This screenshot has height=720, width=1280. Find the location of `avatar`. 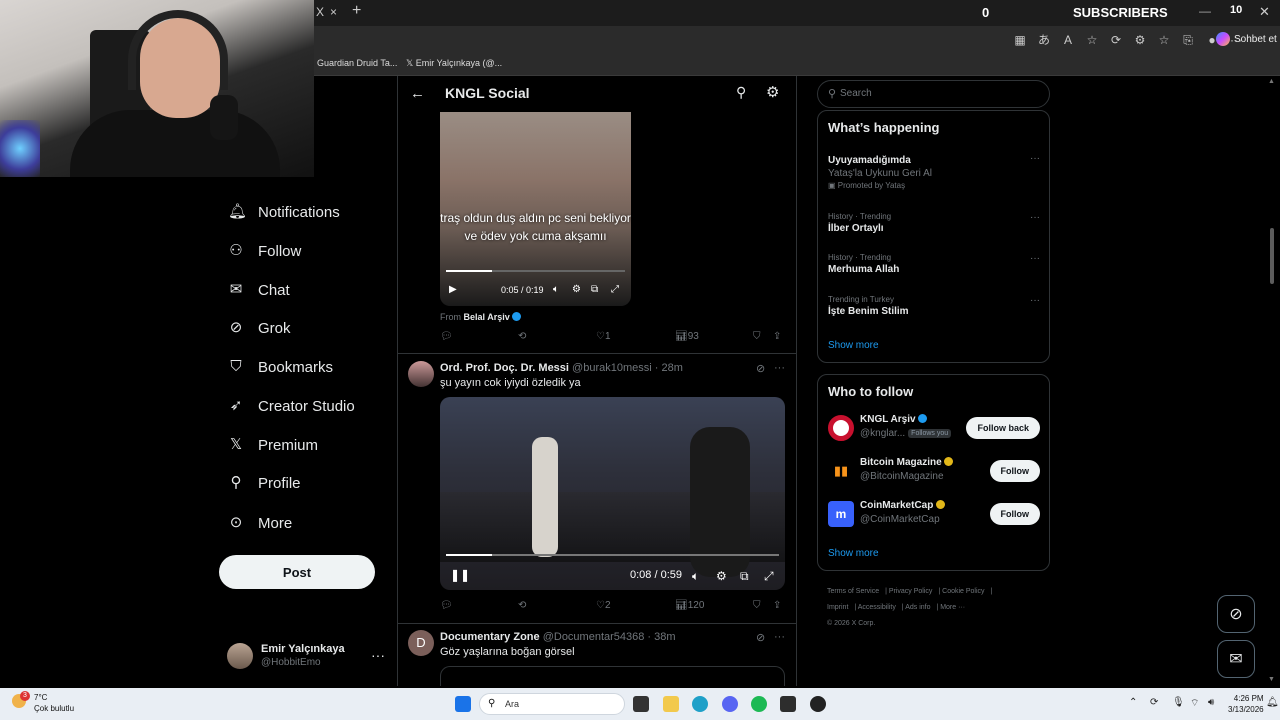

avatar is located at coordinates (421, 374).